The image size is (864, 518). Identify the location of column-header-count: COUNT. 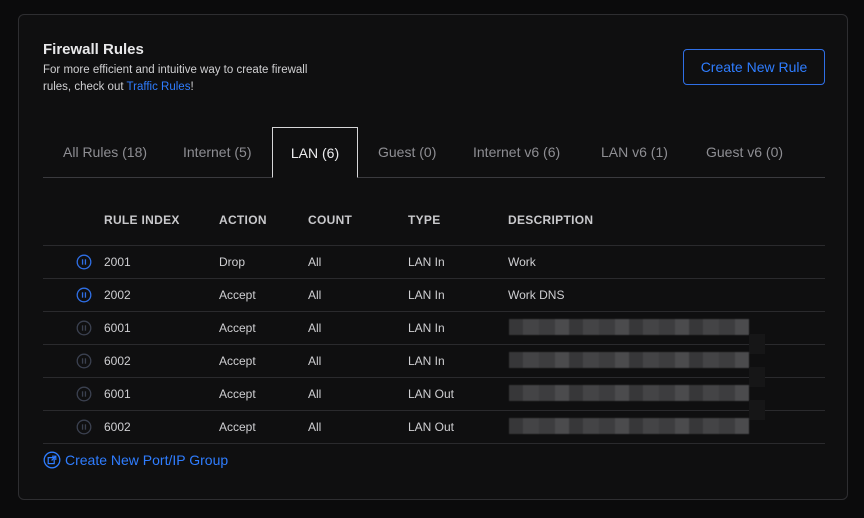
(330, 220).